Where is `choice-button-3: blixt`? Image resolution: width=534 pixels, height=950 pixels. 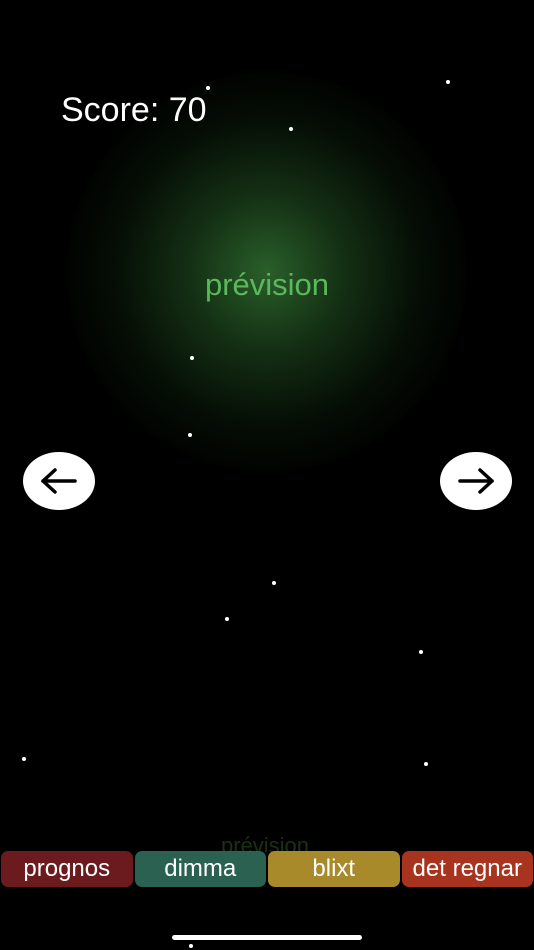 choice-button-3: blixt is located at coordinates (334, 869).